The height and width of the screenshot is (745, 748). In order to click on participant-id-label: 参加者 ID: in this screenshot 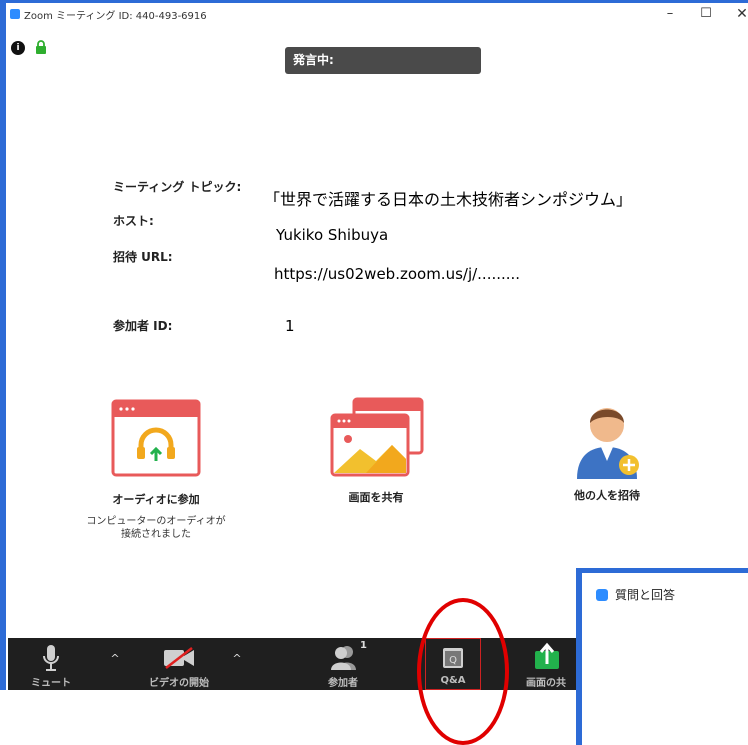, I will do `click(143, 326)`.